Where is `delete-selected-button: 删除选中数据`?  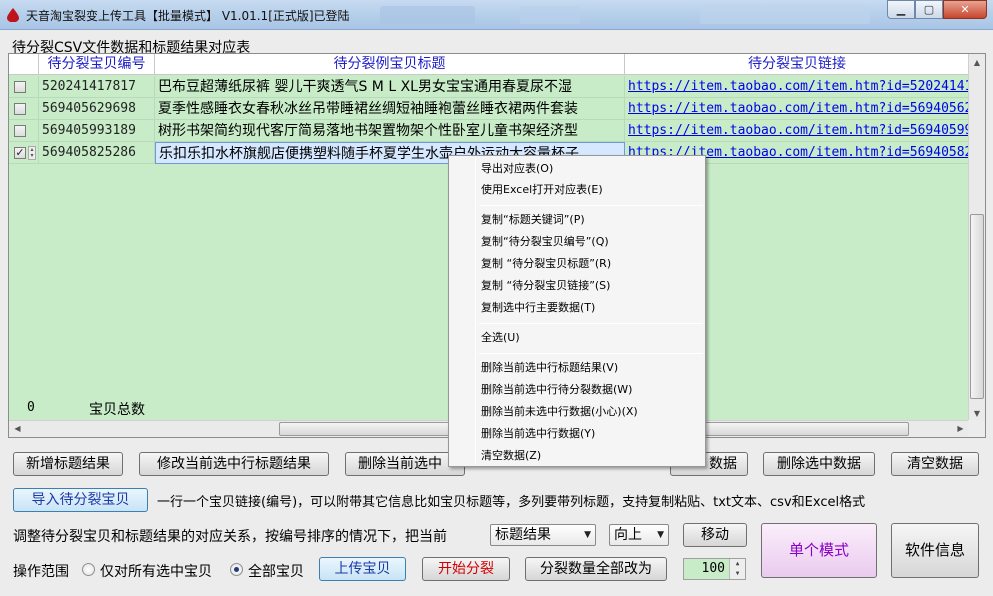 delete-selected-button: 删除选中数据 is located at coordinates (819, 464).